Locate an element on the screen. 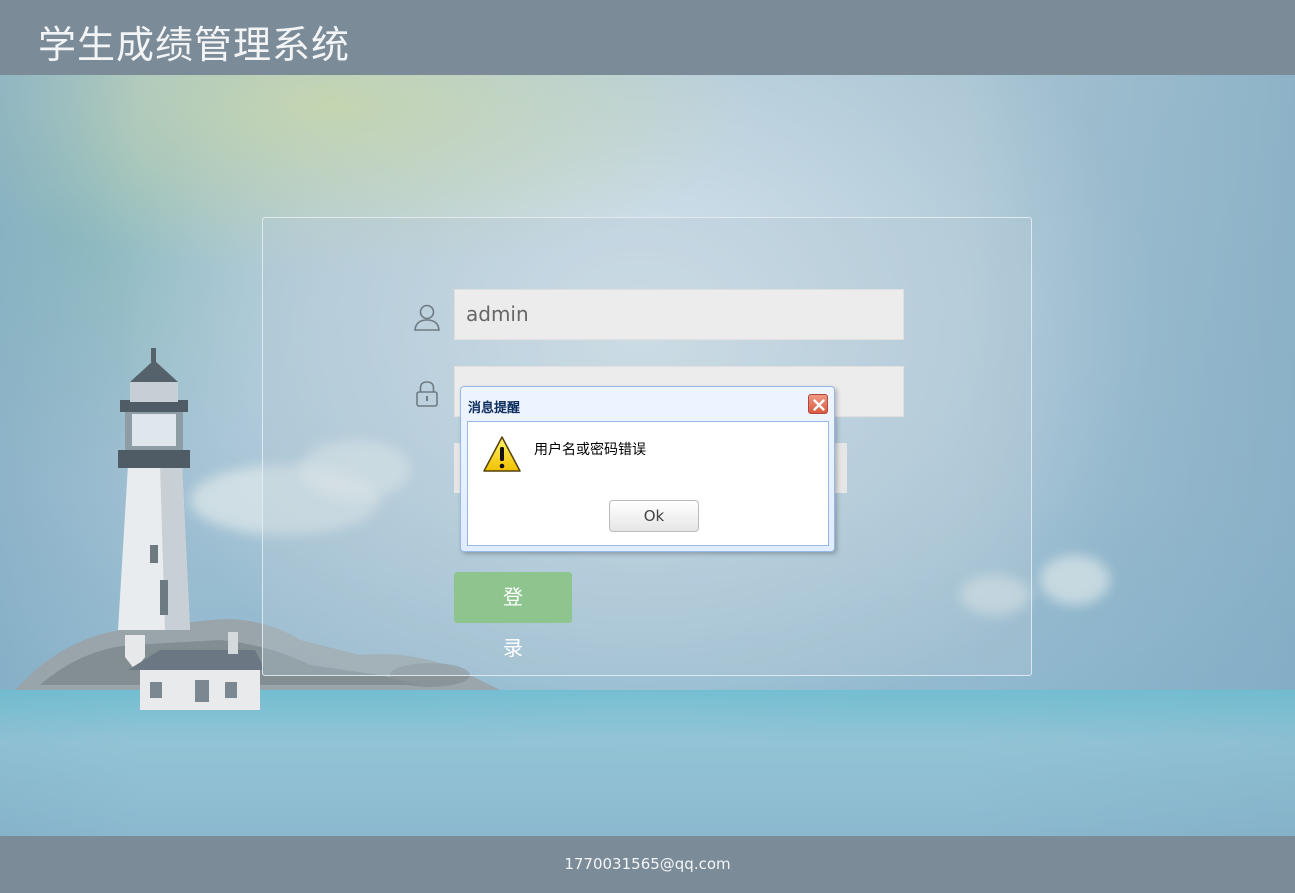 The height and width of the screenshot is (893, 1295). lock-icon is located at coordinates (427, 394).